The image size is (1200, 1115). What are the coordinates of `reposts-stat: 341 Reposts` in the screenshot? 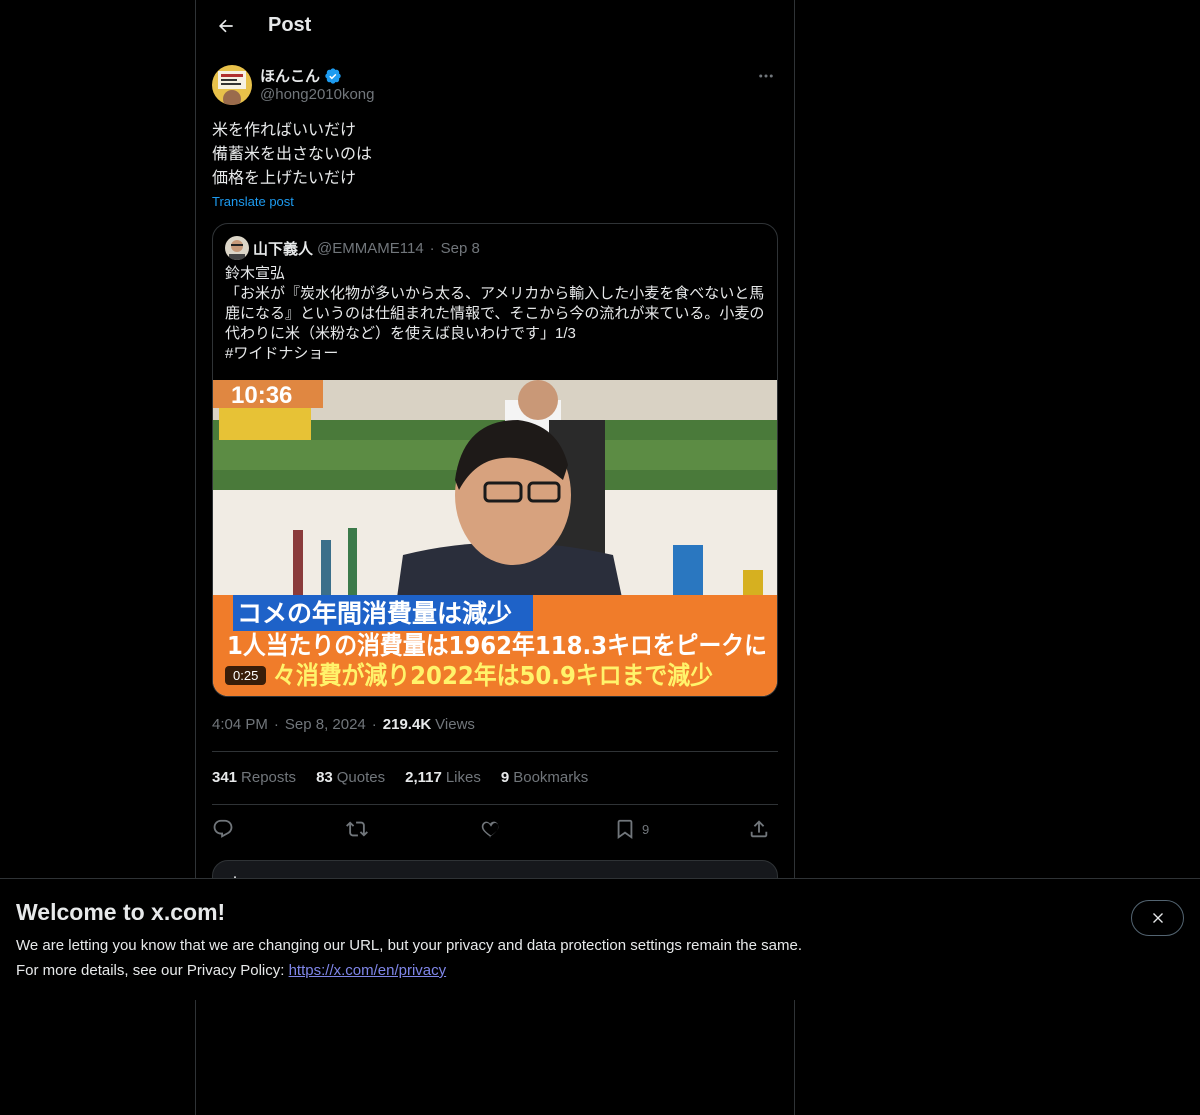 It's located at (254, 777).